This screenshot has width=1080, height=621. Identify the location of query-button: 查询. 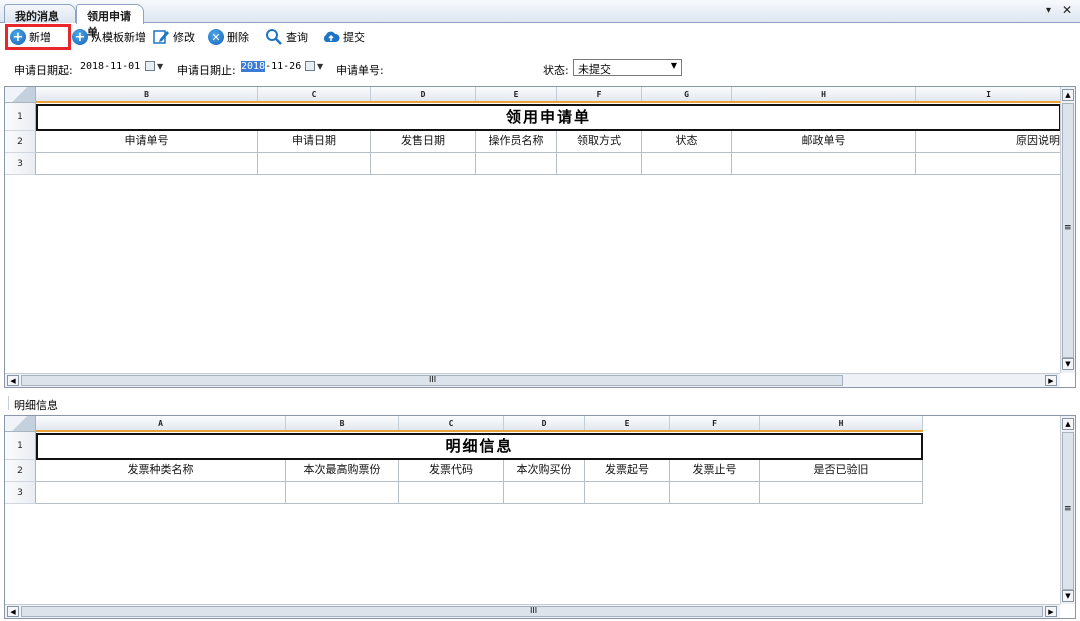
(286, 37).